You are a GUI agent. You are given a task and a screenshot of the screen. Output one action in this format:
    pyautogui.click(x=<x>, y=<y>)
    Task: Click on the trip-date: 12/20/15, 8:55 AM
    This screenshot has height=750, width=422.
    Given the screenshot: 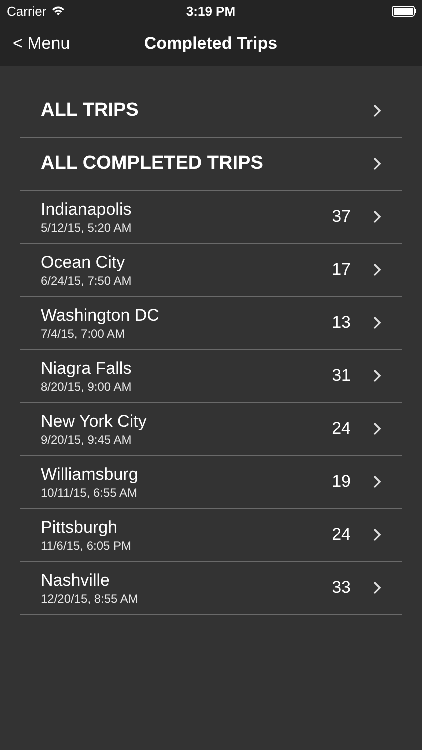 What is the action you would take?
    pyautogui.click(x=90, y=599)
    